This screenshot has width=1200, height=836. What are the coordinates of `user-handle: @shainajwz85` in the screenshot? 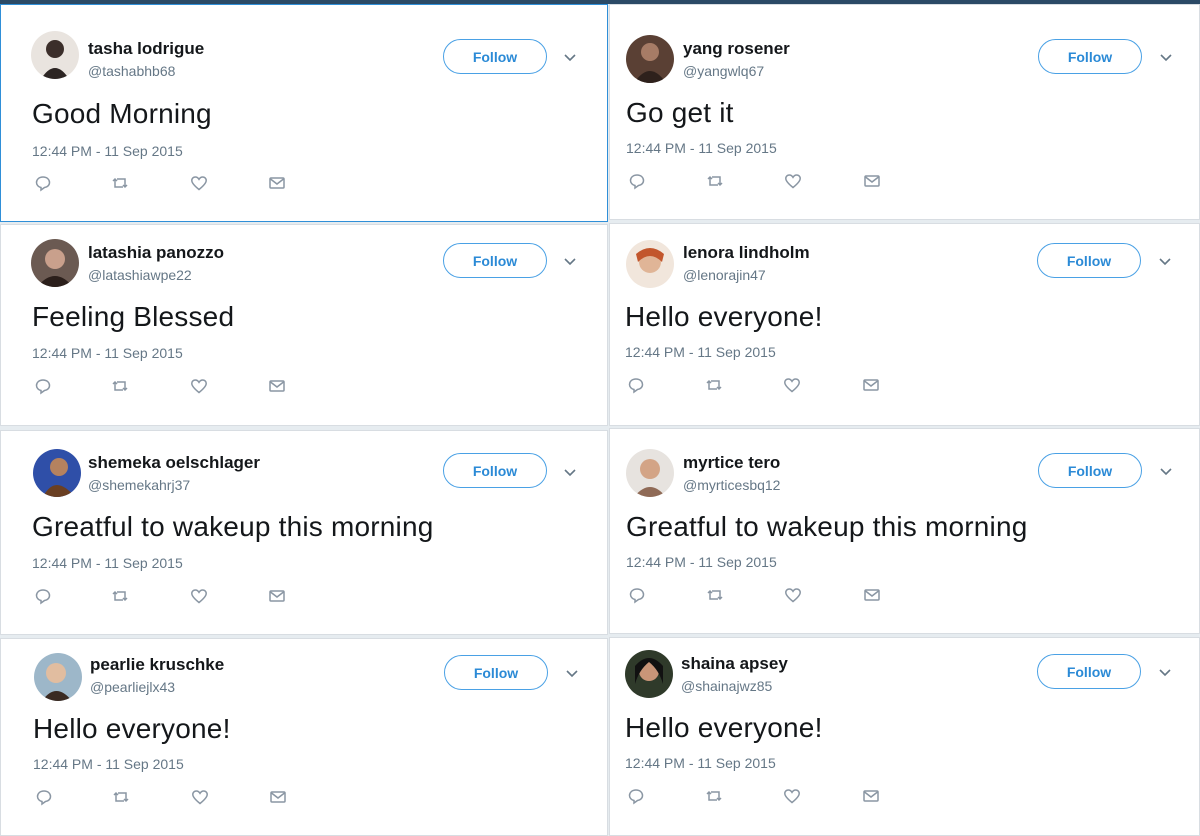 It's located at (726, 686).